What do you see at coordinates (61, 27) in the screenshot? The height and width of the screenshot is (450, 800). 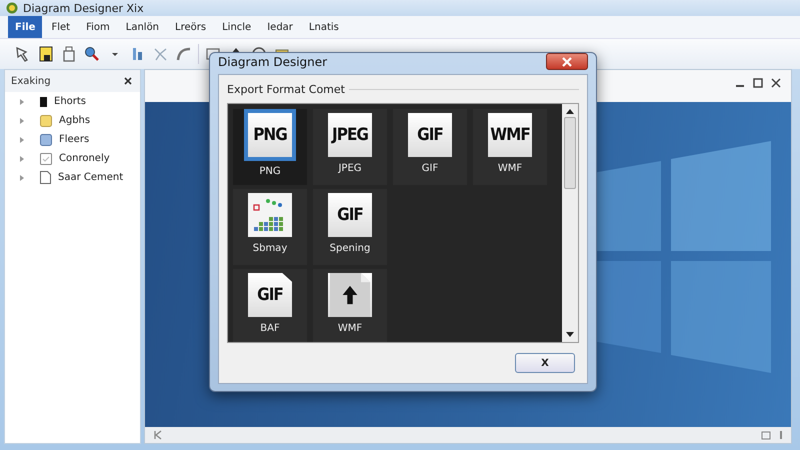 I see `menu-item: Flet` at bounding box center [61, 27].